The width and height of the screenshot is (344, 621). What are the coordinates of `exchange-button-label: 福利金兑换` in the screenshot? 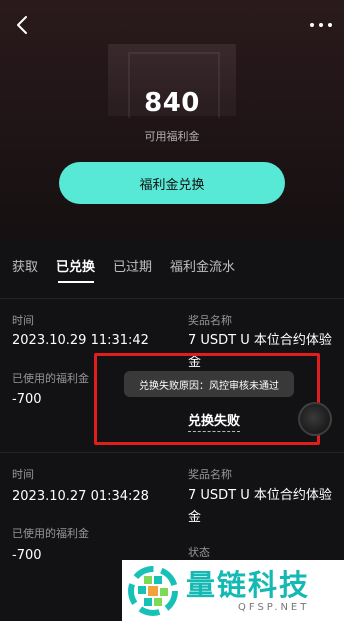 It's located at (172, 185).